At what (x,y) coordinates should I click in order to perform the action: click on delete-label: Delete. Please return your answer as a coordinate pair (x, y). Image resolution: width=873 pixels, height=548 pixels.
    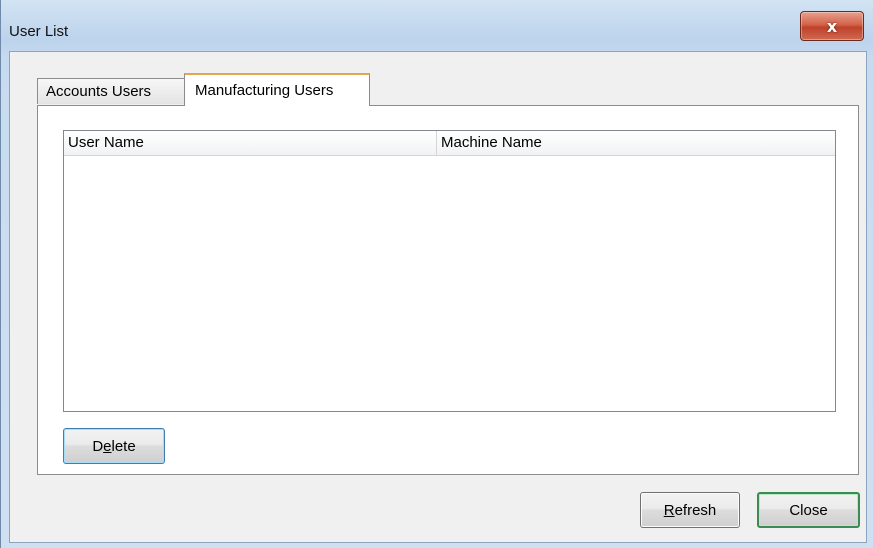
    Looking at the image, I should click on (114, 446).